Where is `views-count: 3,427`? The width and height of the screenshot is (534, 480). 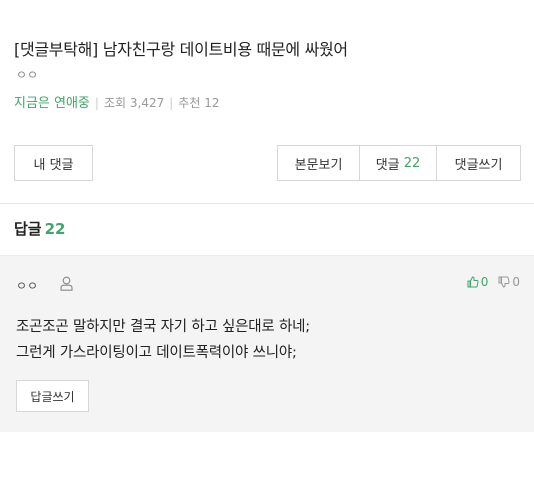
views-count: 3,427 is located at coordinates (147, 103).